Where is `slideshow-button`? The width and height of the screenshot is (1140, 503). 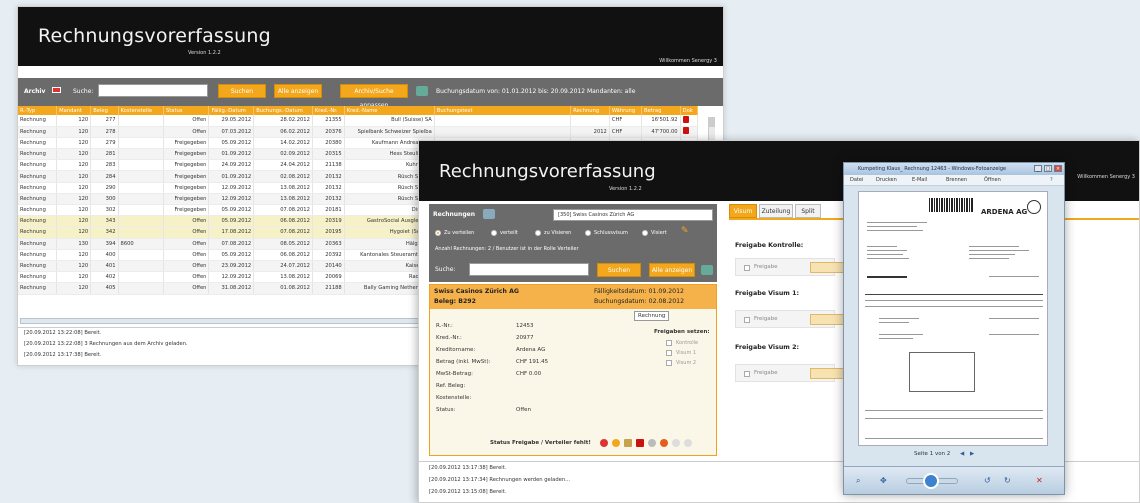 slideshow-button is located at coordinates (931, 481).